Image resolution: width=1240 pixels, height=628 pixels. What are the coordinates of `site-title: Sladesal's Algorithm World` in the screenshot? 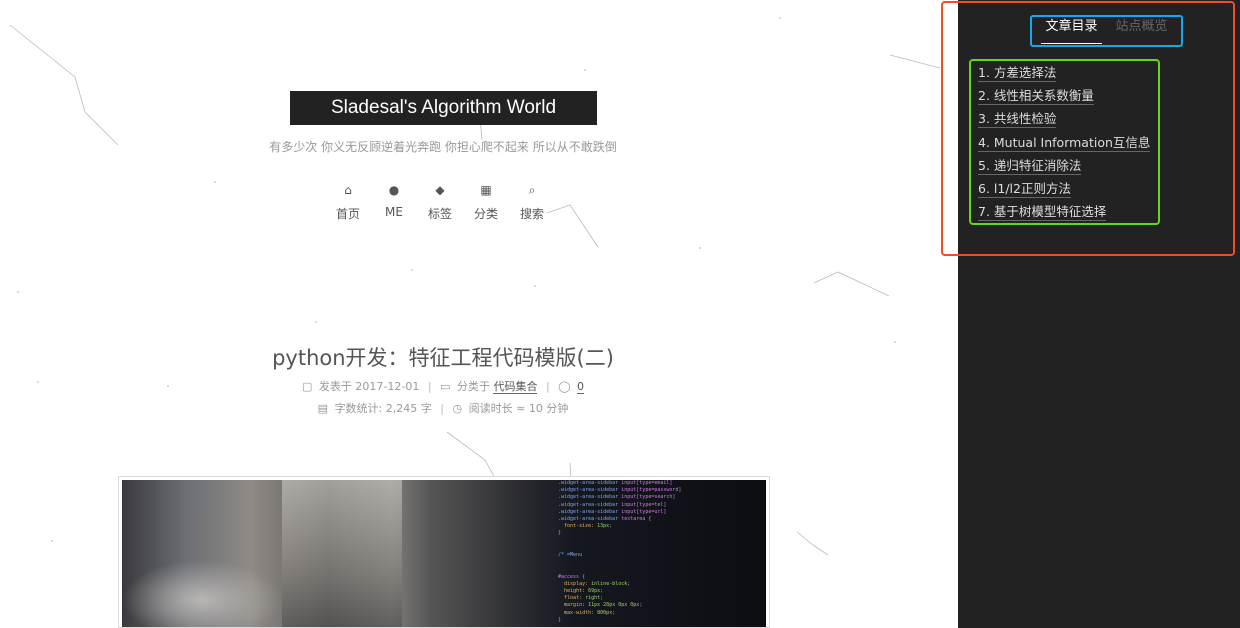 It's located at (443, 108).